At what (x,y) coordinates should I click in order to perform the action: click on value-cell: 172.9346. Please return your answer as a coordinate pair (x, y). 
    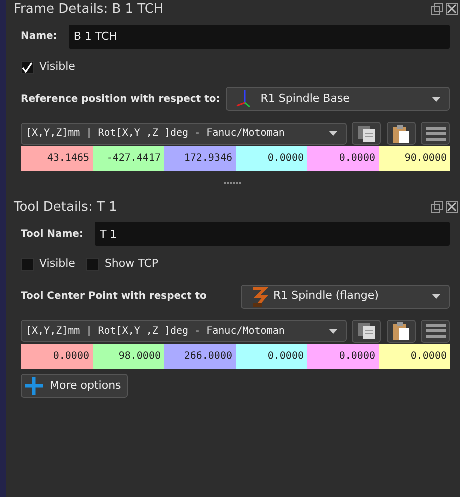
    Looking at the image, I should click on (200, 159).